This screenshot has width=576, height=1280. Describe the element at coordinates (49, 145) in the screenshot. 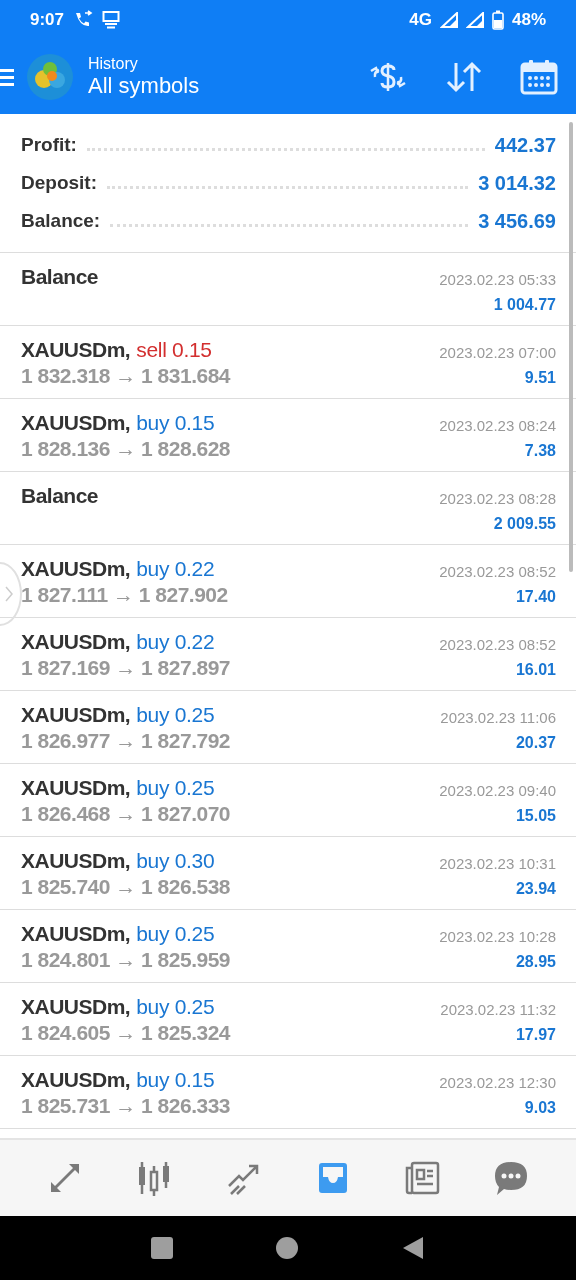

I see `summary-label: Profit:` at that location.